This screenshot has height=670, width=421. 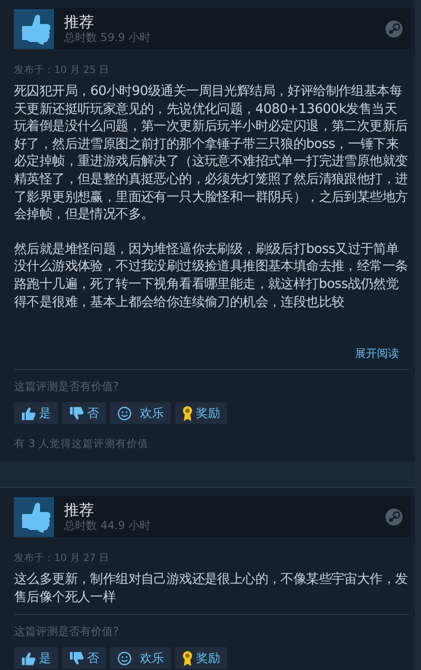 I want to click on playtime-text: 总时数 59.9 小时, so click(x=108, y=37).